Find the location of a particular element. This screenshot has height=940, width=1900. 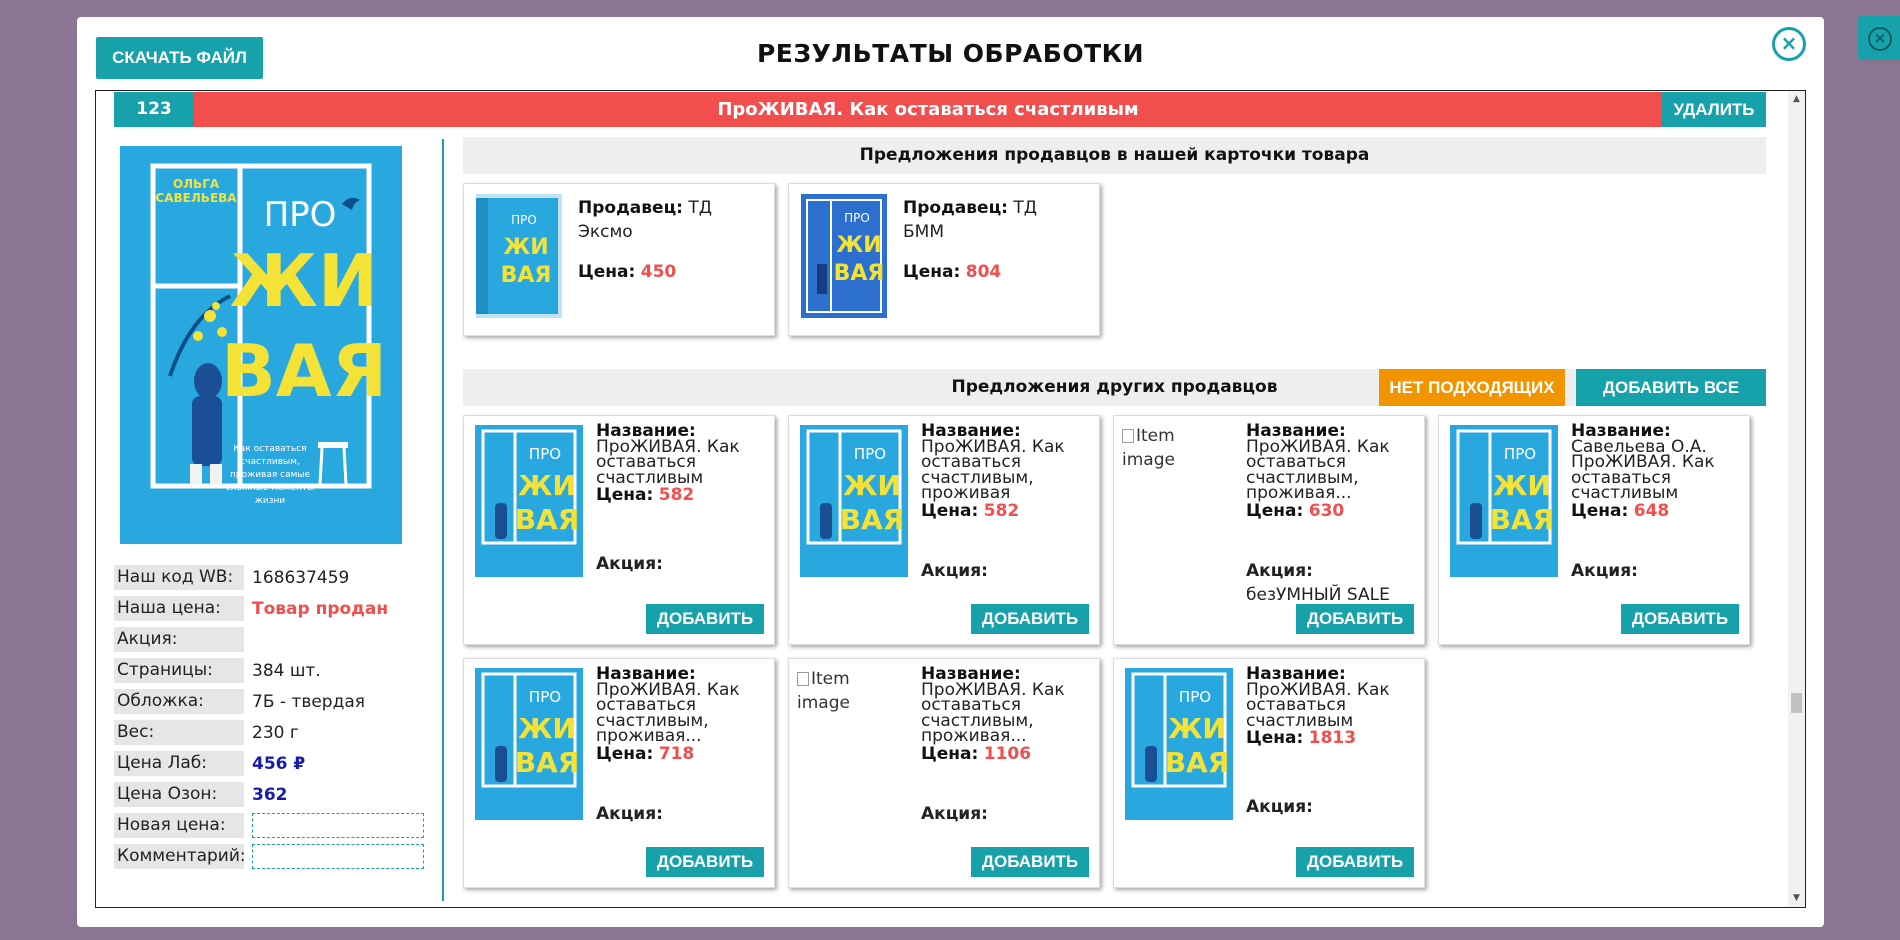

property-label: Цена Озон: is located at coordinates (179, 794).